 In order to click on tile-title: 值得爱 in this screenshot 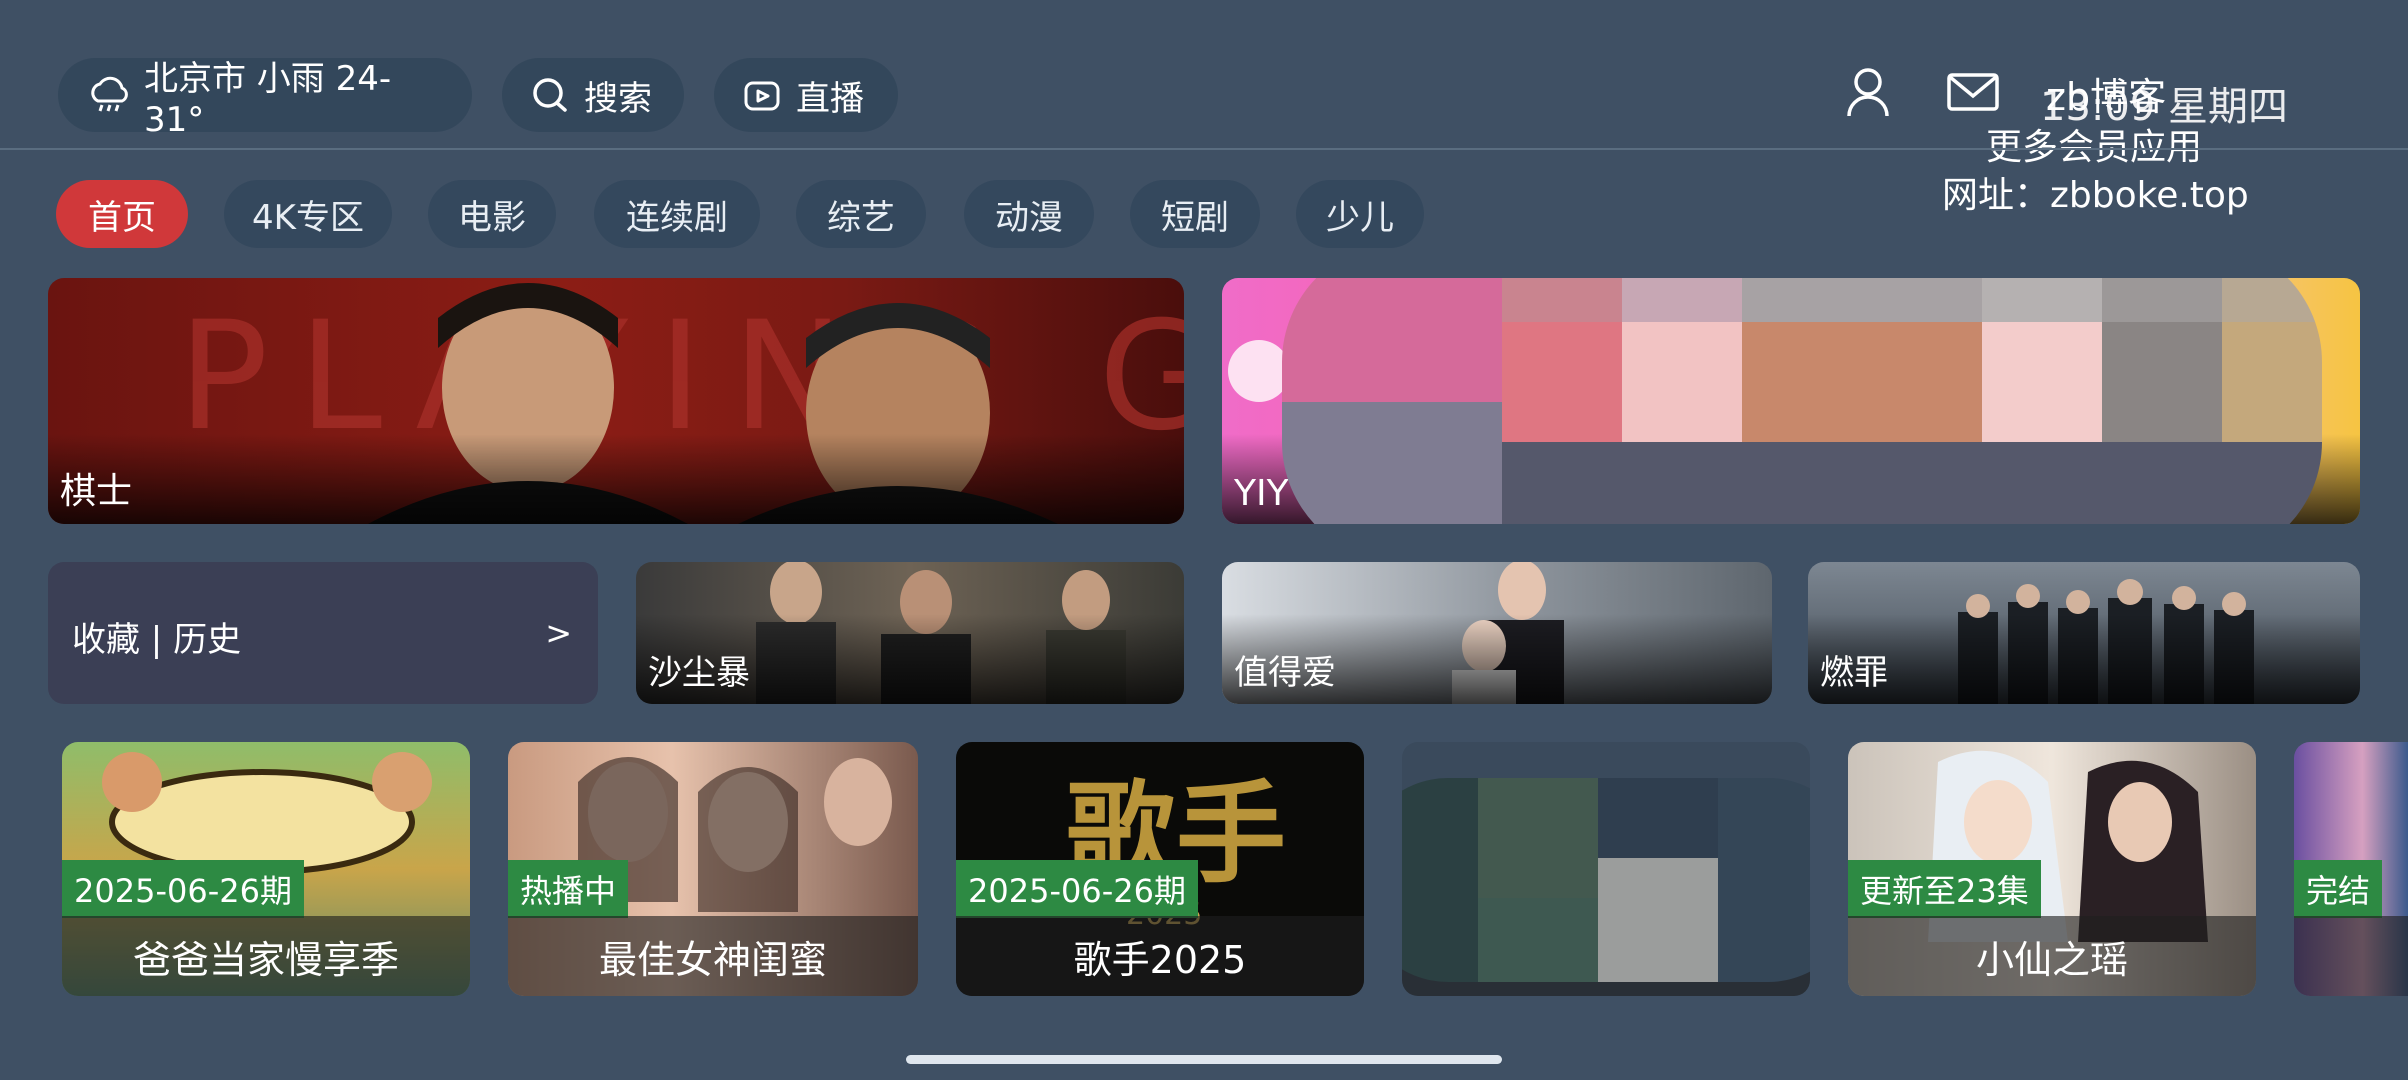, I will do `click(1285, 673)`.